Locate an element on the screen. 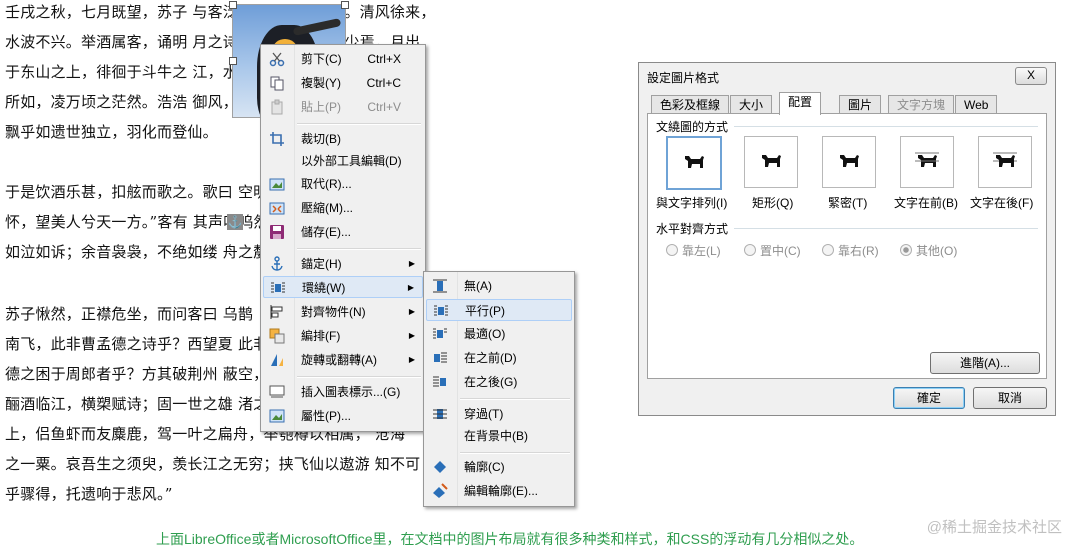  tab-text-box: 文字方塊 is located at coordinates (921, 104).